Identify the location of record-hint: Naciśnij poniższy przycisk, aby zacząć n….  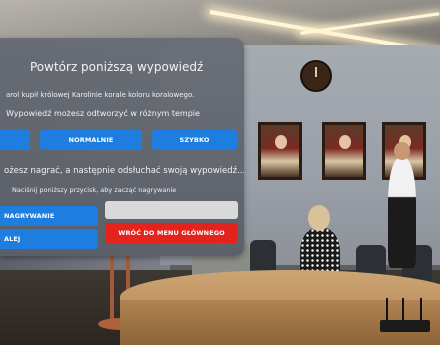
(94, 190).